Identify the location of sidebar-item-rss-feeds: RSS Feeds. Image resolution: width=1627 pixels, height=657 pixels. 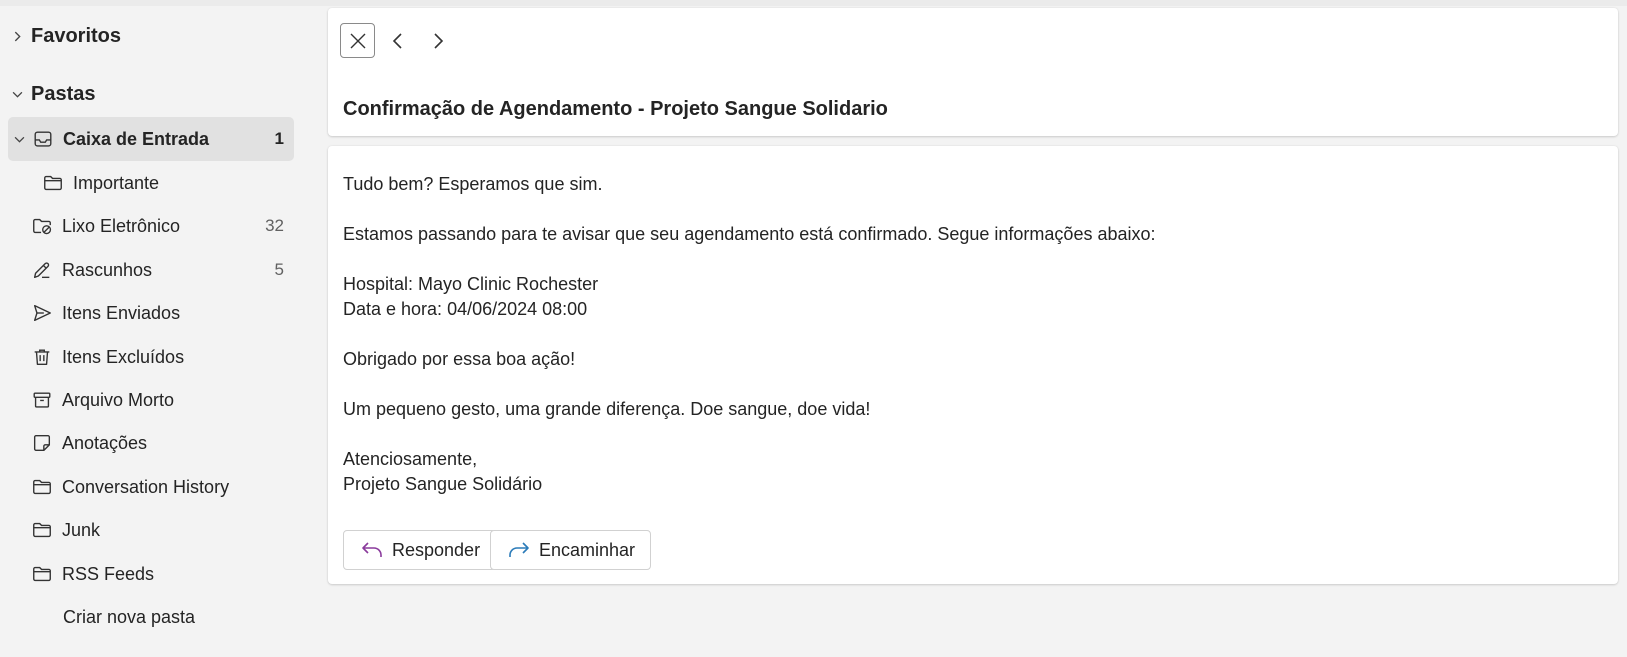
(151, 574).